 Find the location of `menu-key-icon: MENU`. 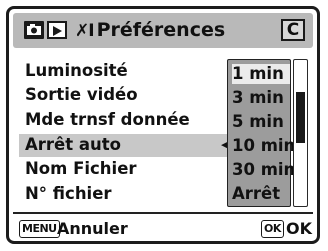

menu-key-icon: MENU is located at coordinates (39, 229).